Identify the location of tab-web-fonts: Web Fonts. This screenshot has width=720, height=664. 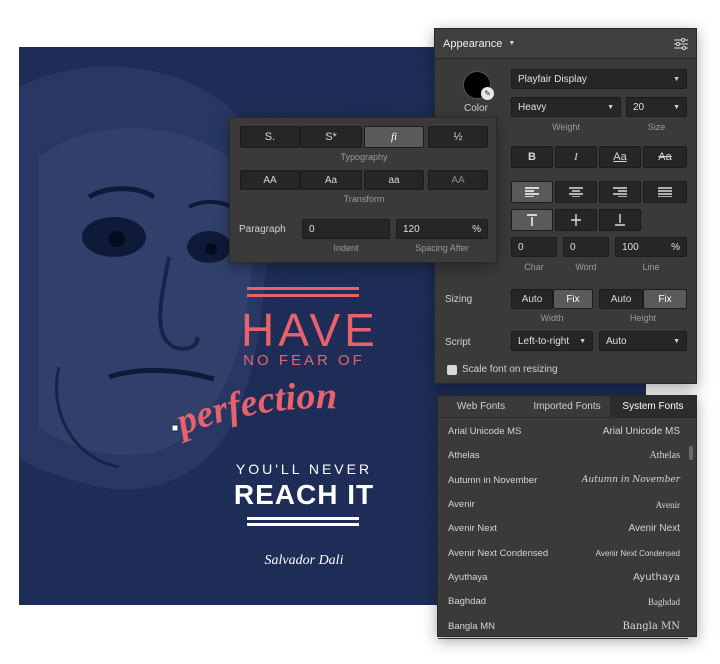
(481, 406).